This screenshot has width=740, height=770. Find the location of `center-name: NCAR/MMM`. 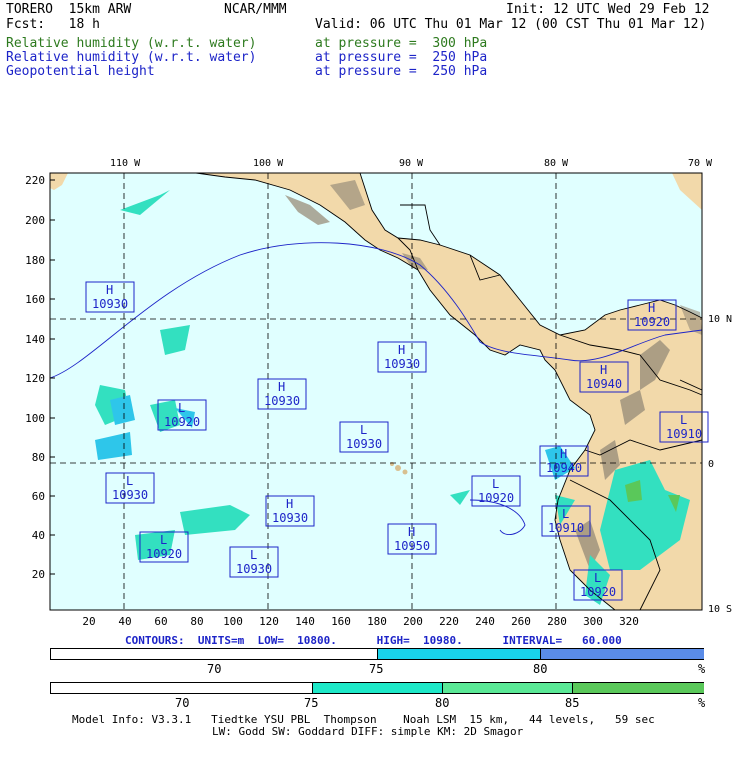

center-name: NCAR/MMM is located at coordinates (255, 9).